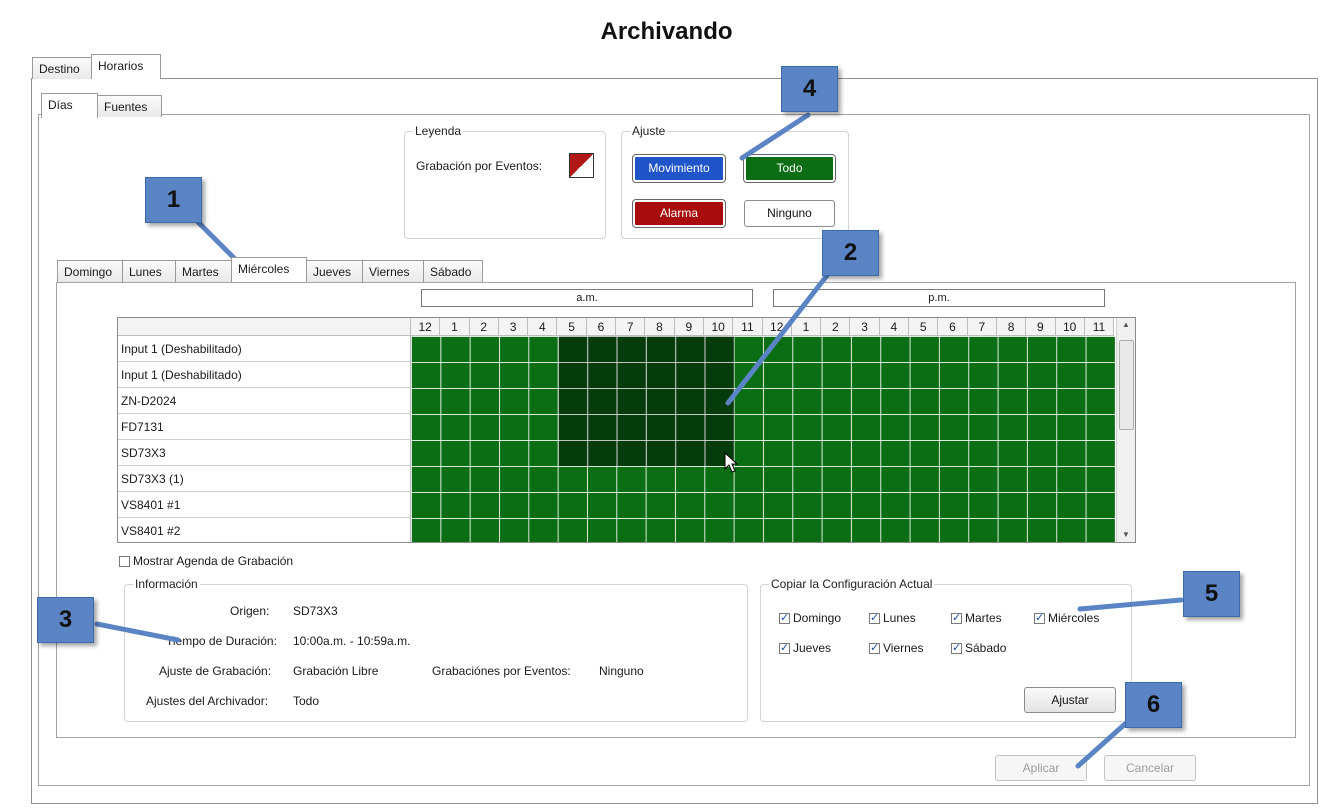 The image size is (1333, 810). What do you see at coordinates (809, 89) in the screenshot?
I see `callout-4: 4` at bounding box center [809, 89].